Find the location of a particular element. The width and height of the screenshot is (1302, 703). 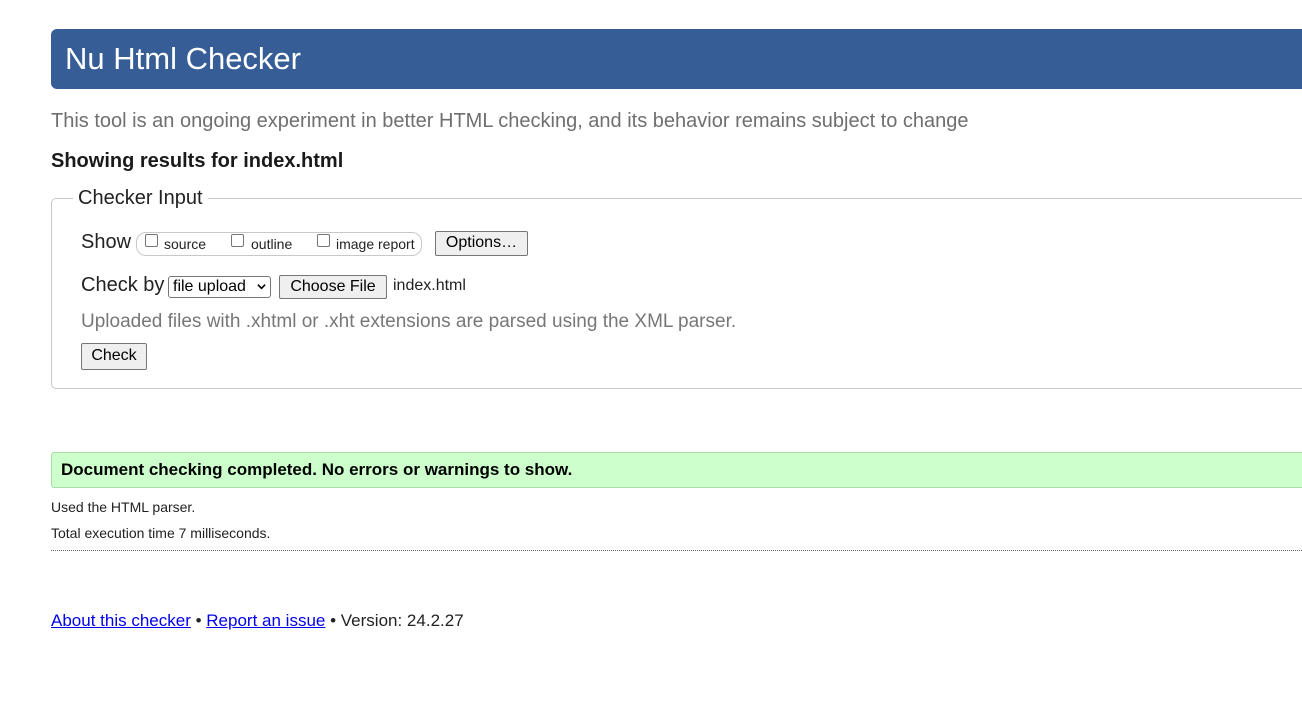

results-heading: Showing results for index.html is located at coordinates (197, 161).